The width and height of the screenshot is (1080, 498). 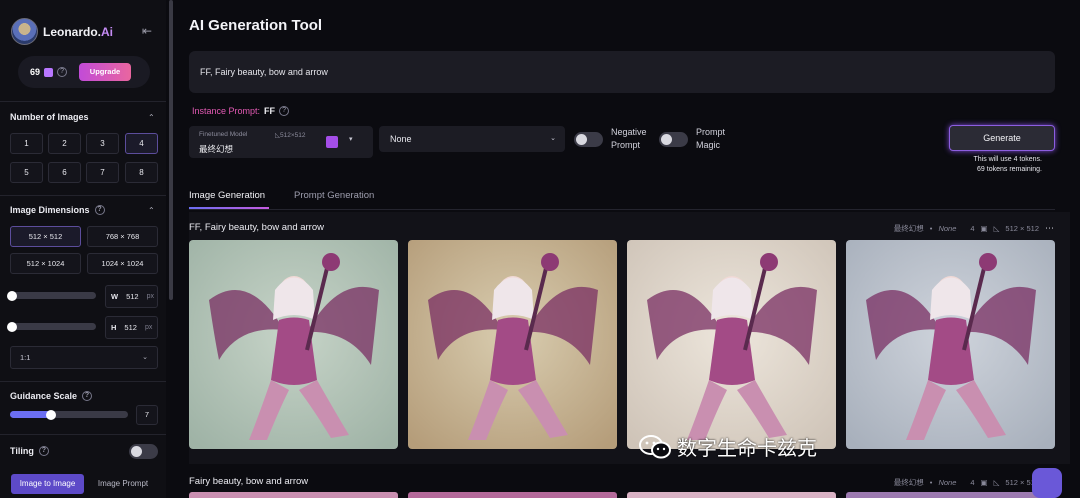 I want to click on dimension-option: 1024 × 1024, so click(x=122, y=263).